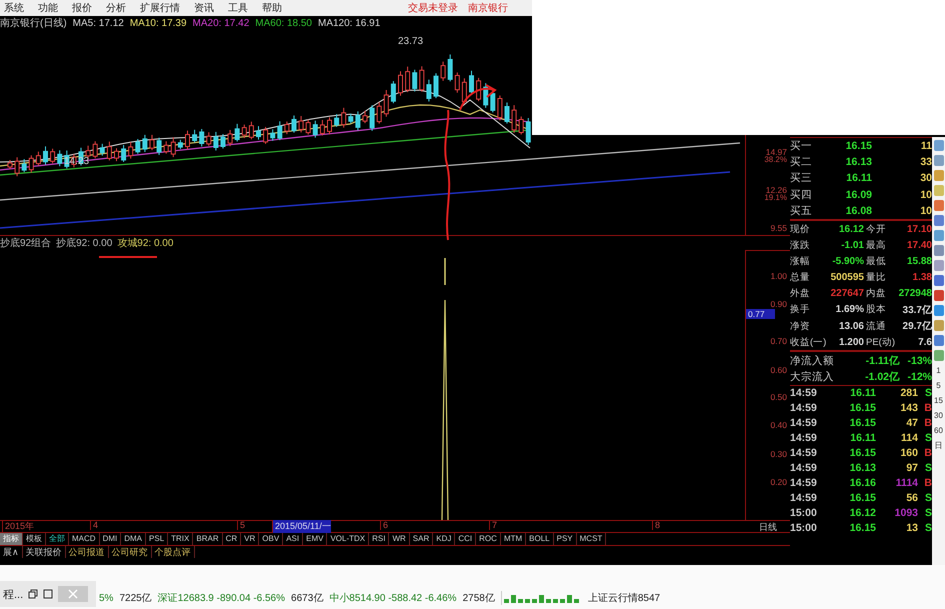  Describe the element at coordinates (34, 539) in the screenshot. I see `indicator-tab: 模板` at that location.